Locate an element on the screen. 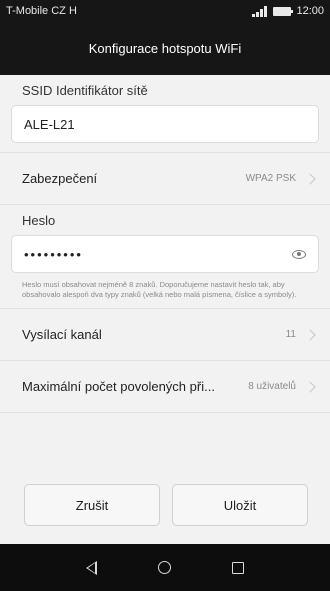 Image resolution: width=330 pixels, height=591 pixels. channel-value: 11 is located at coordinates (290, 334).